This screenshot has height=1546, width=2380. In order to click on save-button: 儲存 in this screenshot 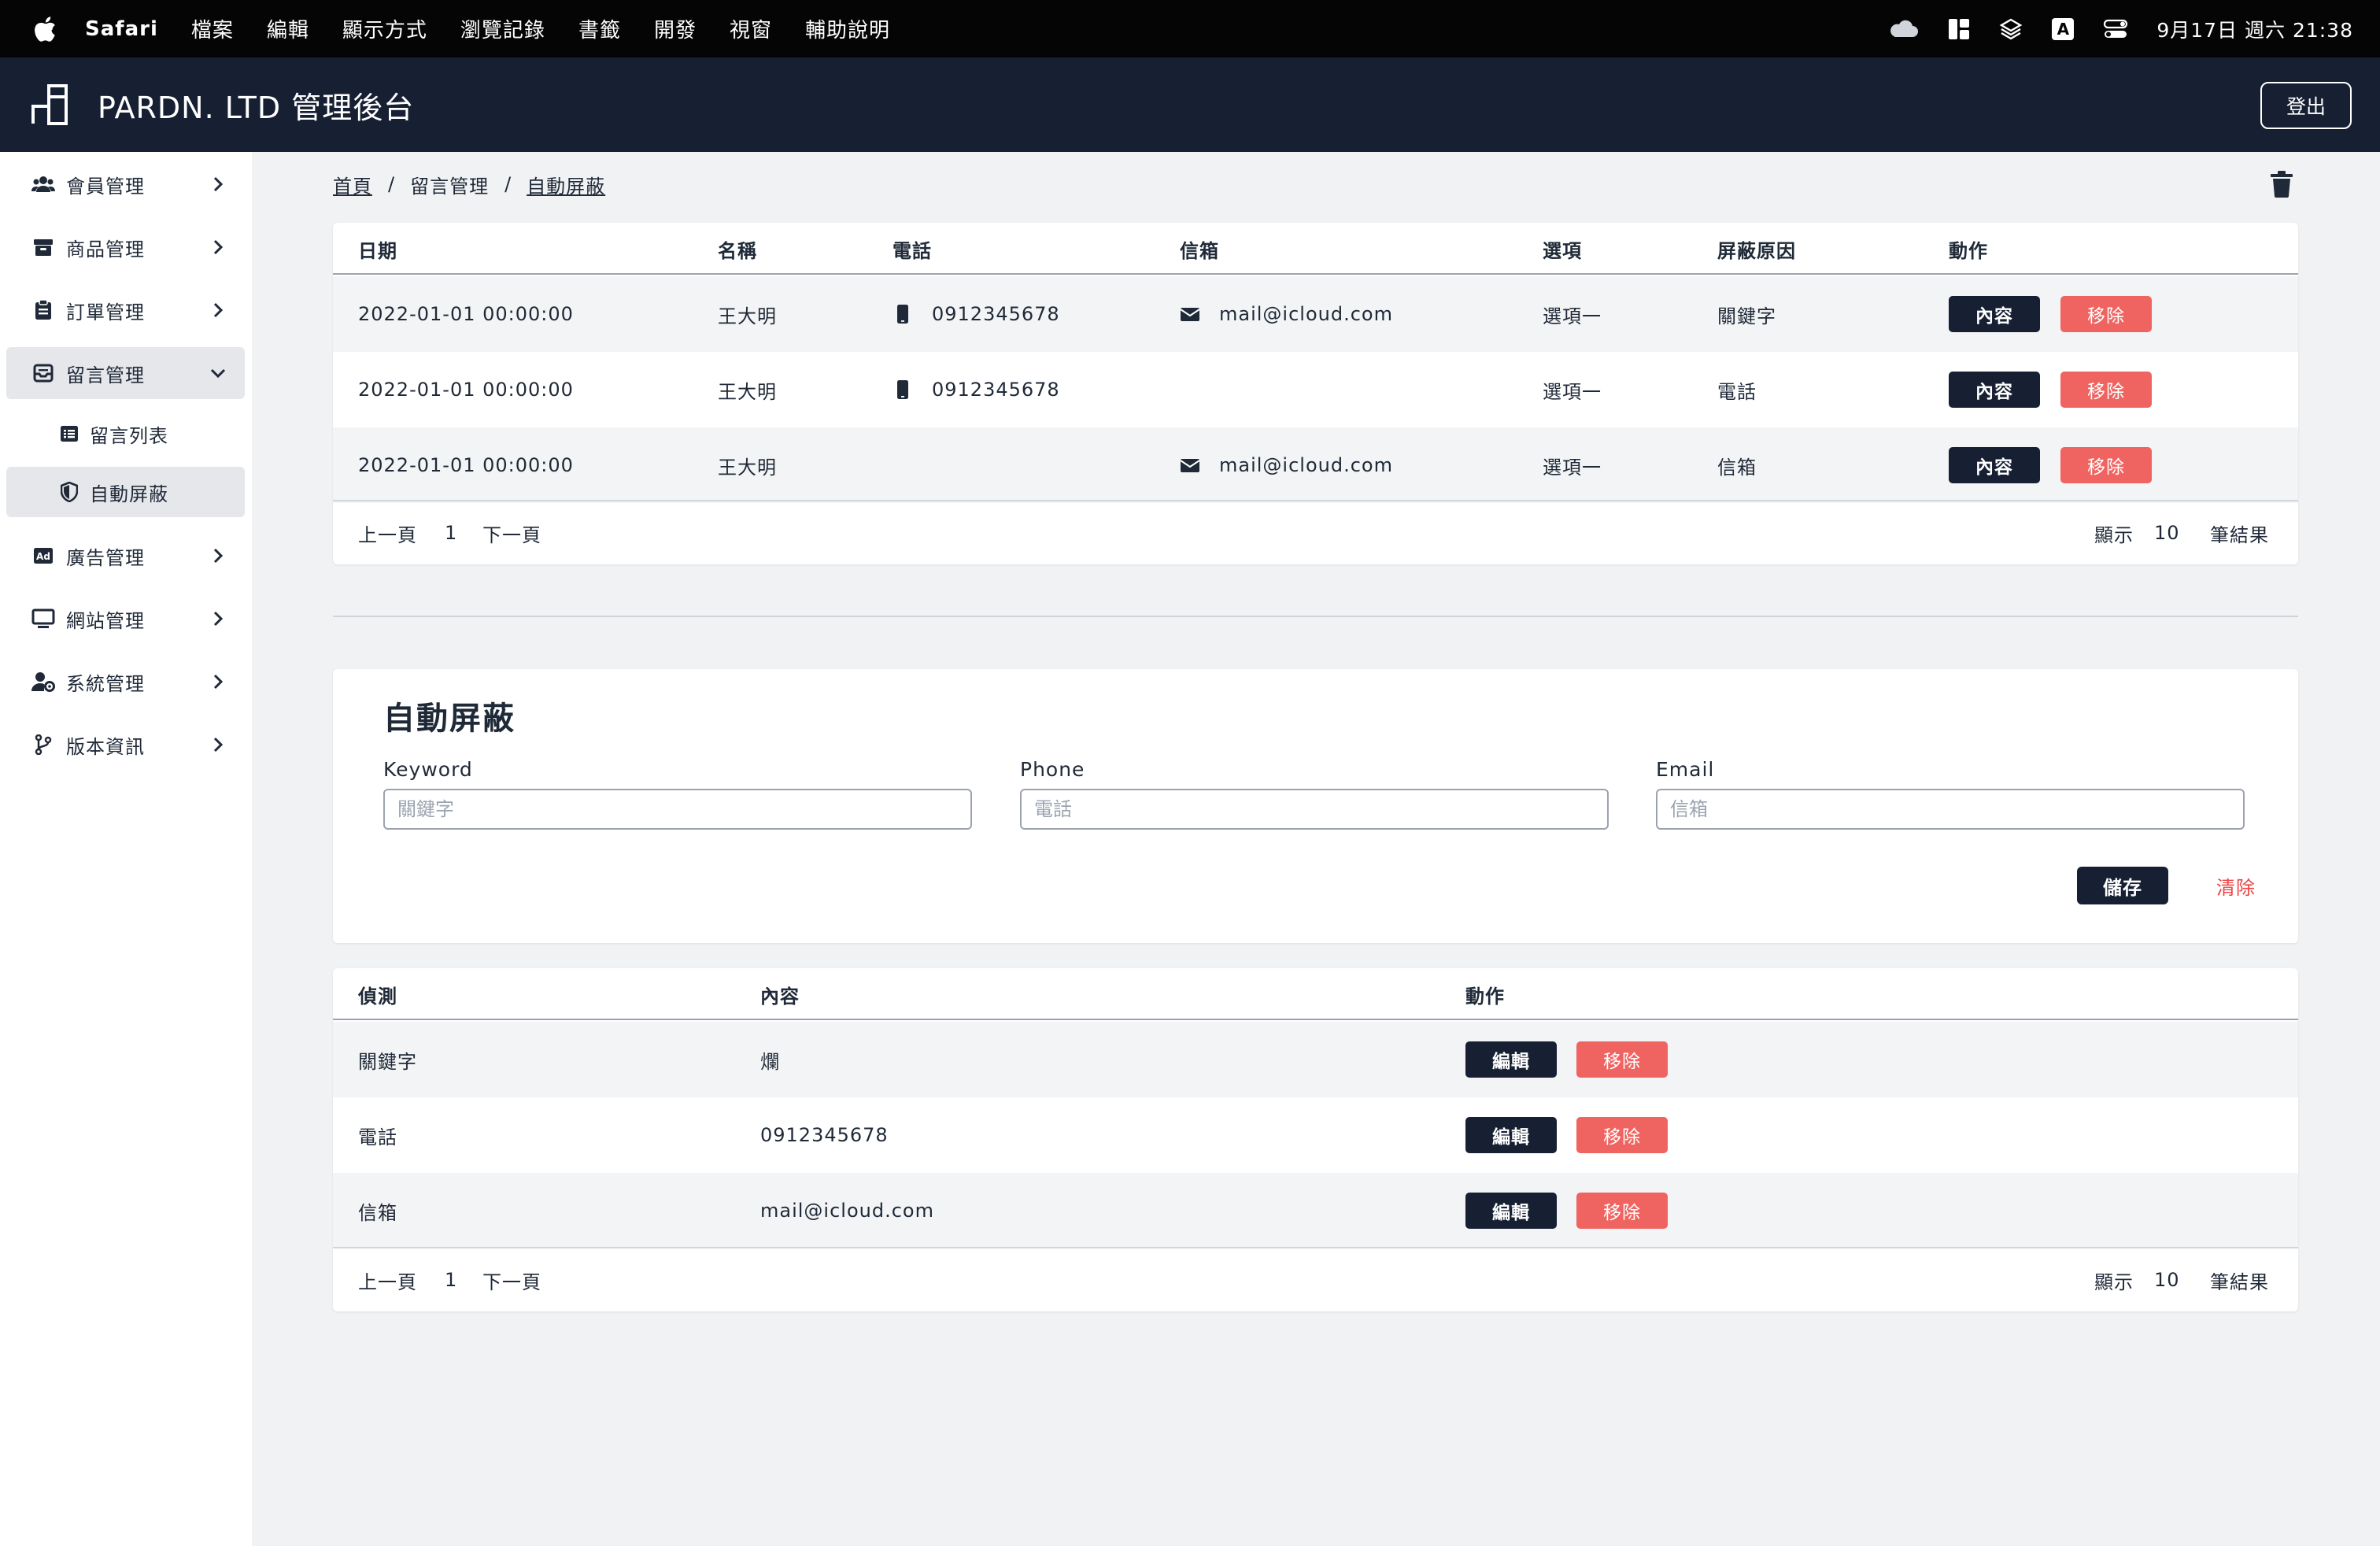, I will do `click(2122, 885)`.